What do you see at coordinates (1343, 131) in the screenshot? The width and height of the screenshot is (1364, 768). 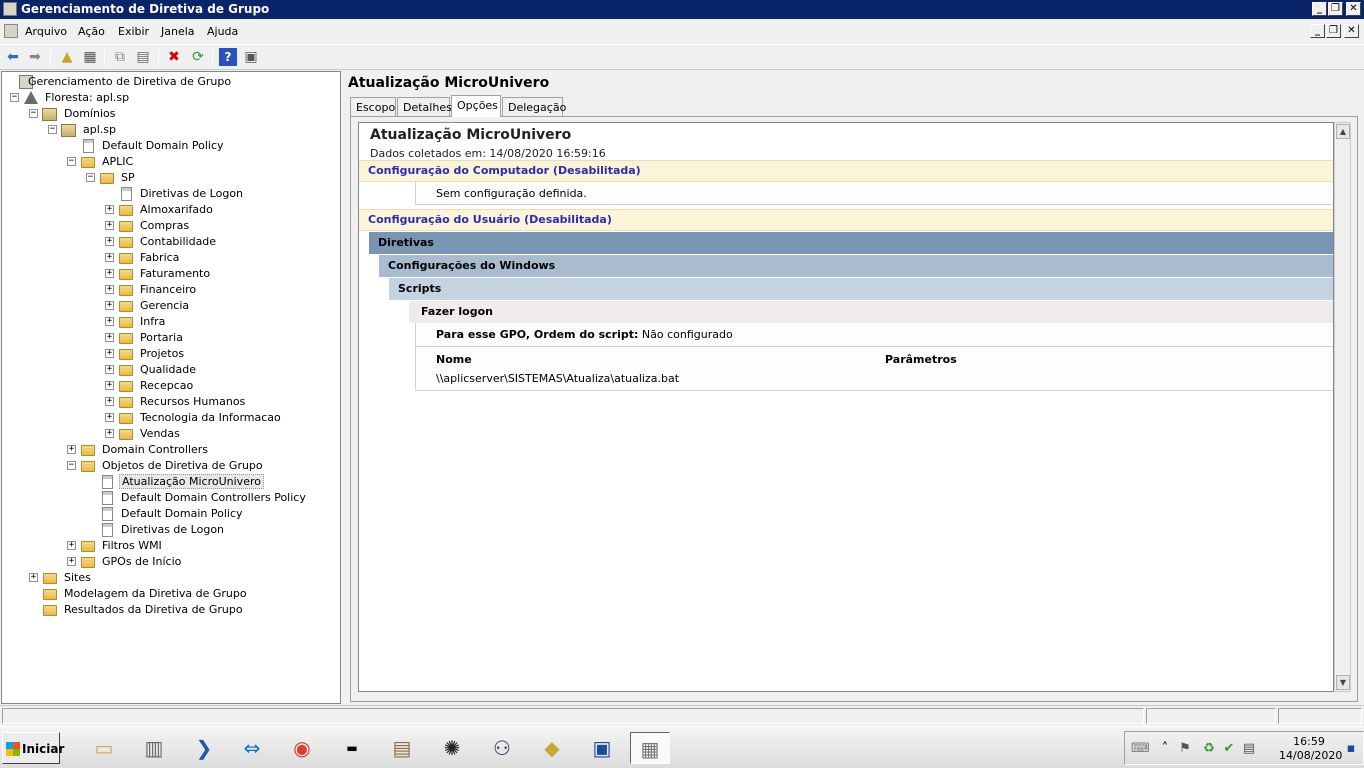 I see `scroll-up-icon: ▲` at bounding box center [1343, 131].